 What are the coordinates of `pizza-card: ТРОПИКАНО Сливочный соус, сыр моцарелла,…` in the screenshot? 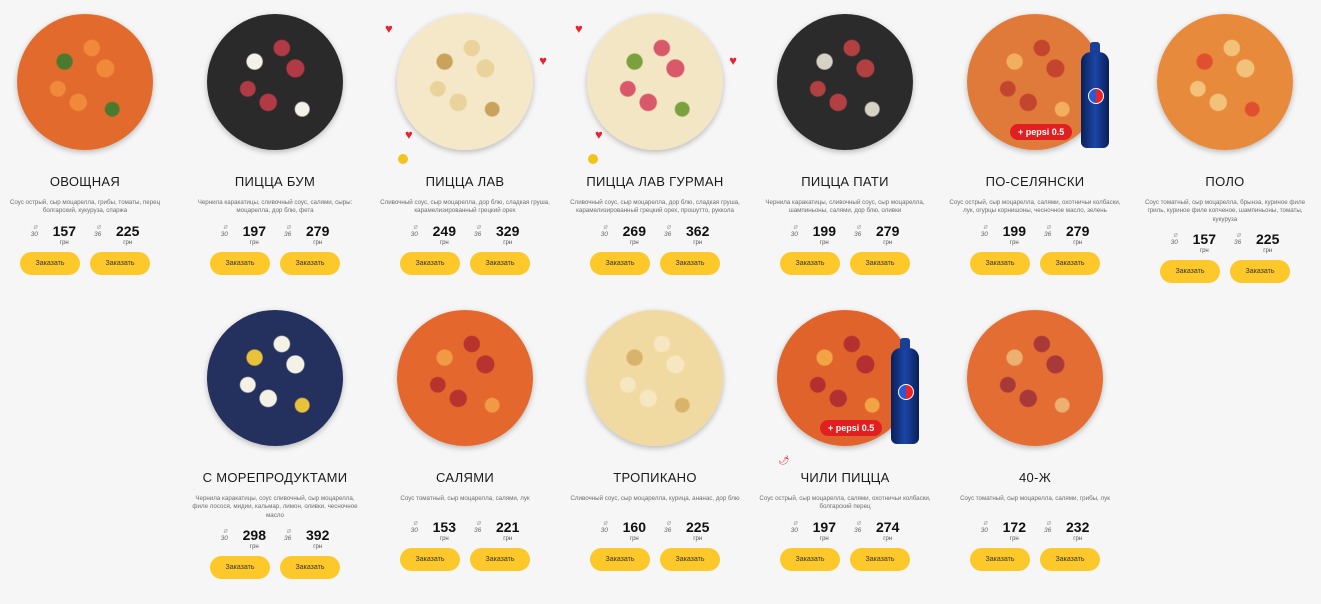 It's located at (655, 439).